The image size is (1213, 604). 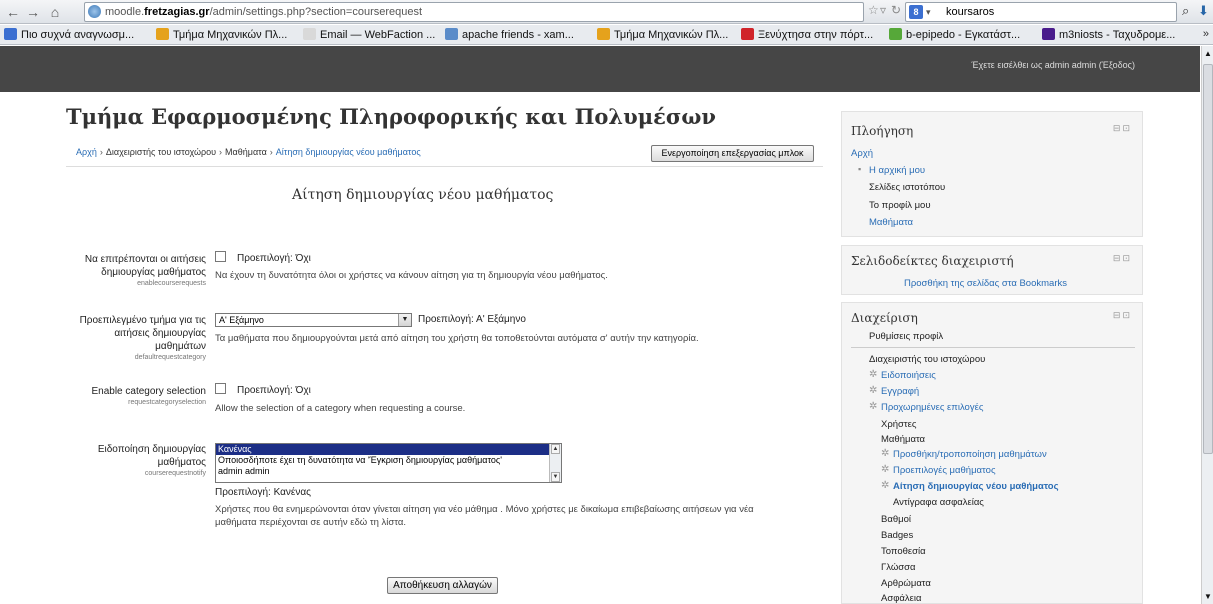 What do you see at coordinates (891, 222) in the screenshot?
I see `nav-item-courses: Μαθήματα` at bounding box center [891, 222].